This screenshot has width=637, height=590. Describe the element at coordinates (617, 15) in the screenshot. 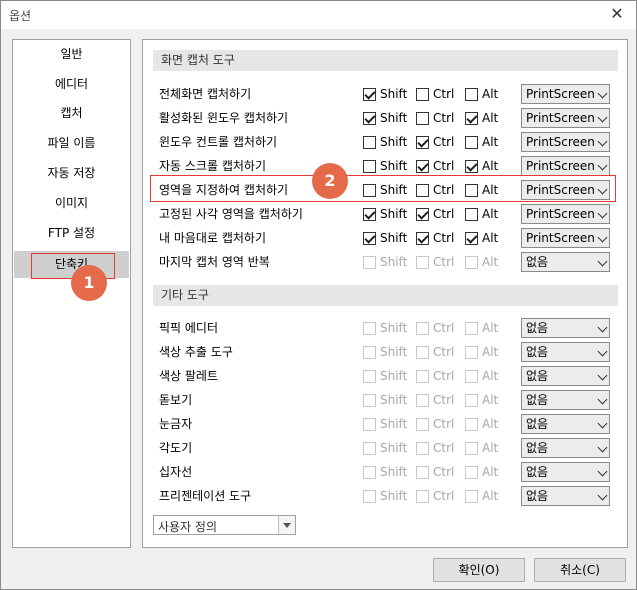

I see `close-icon: ✕` at that location.